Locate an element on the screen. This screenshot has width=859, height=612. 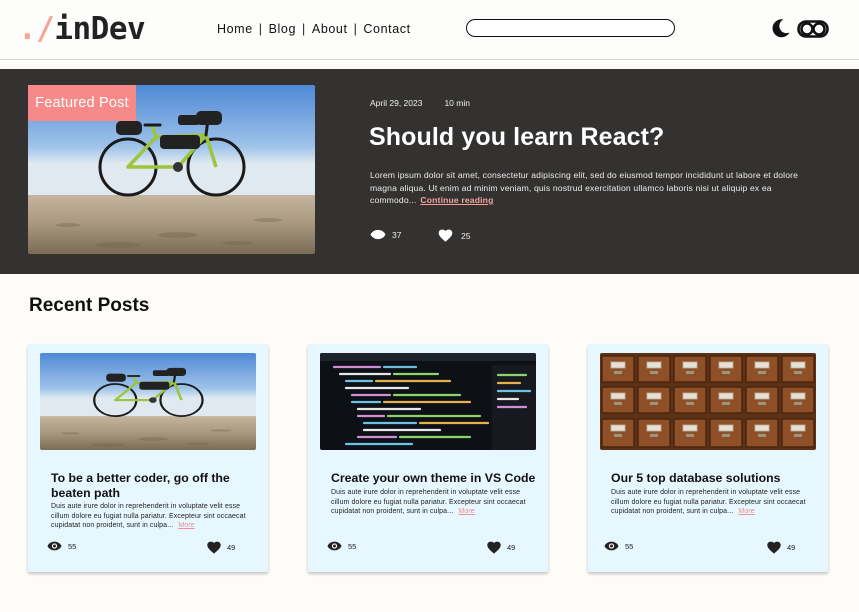
featured-title: Should you learn React? is located at coordinates (516, 137).